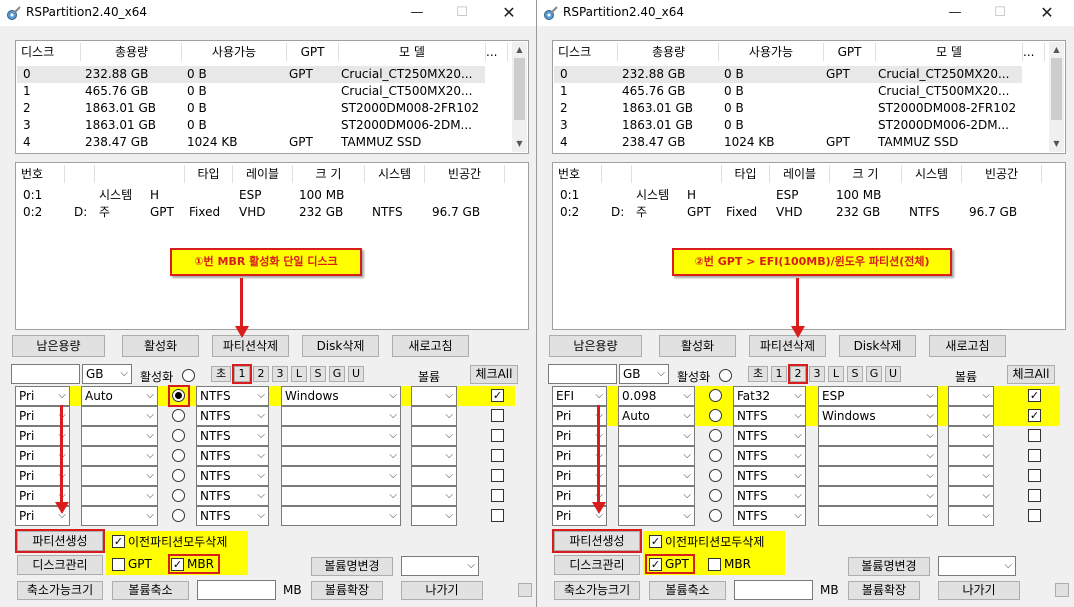 Image resolution: width=1074 pixels, height=607 pixels. I want to click on init-button: 초, so click(221, 374).